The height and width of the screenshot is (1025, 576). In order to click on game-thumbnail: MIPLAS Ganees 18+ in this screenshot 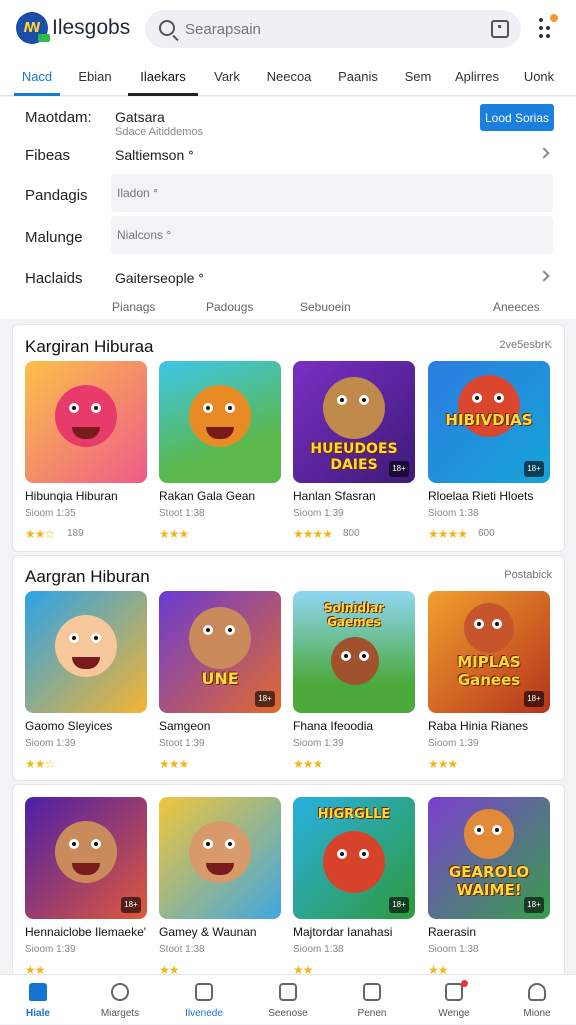, I will do `click(489, 652)`.